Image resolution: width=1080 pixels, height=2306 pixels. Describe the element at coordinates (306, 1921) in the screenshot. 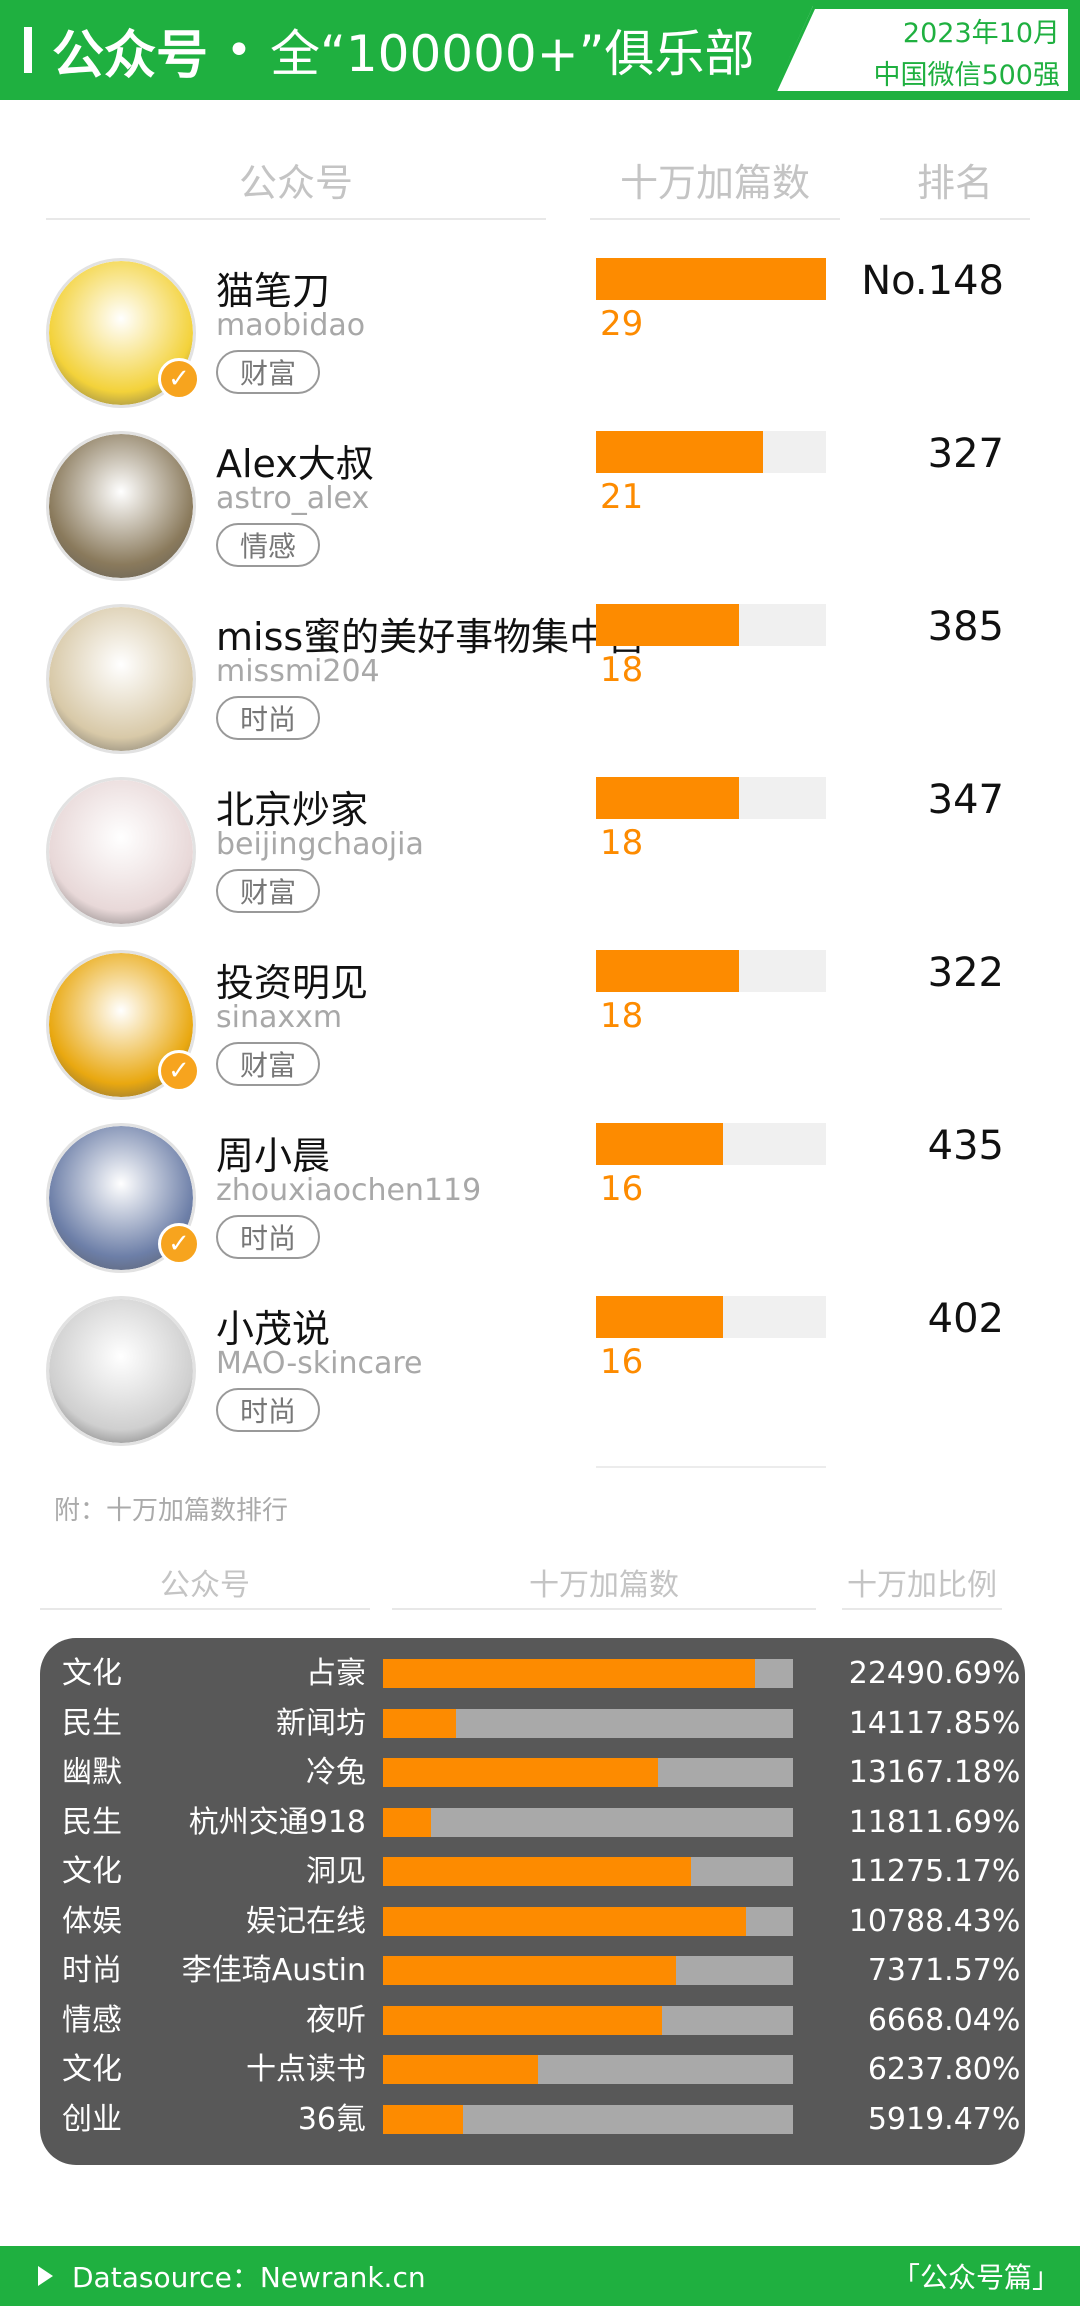

I see `ranking-account-name: 娱记在线` at that location.